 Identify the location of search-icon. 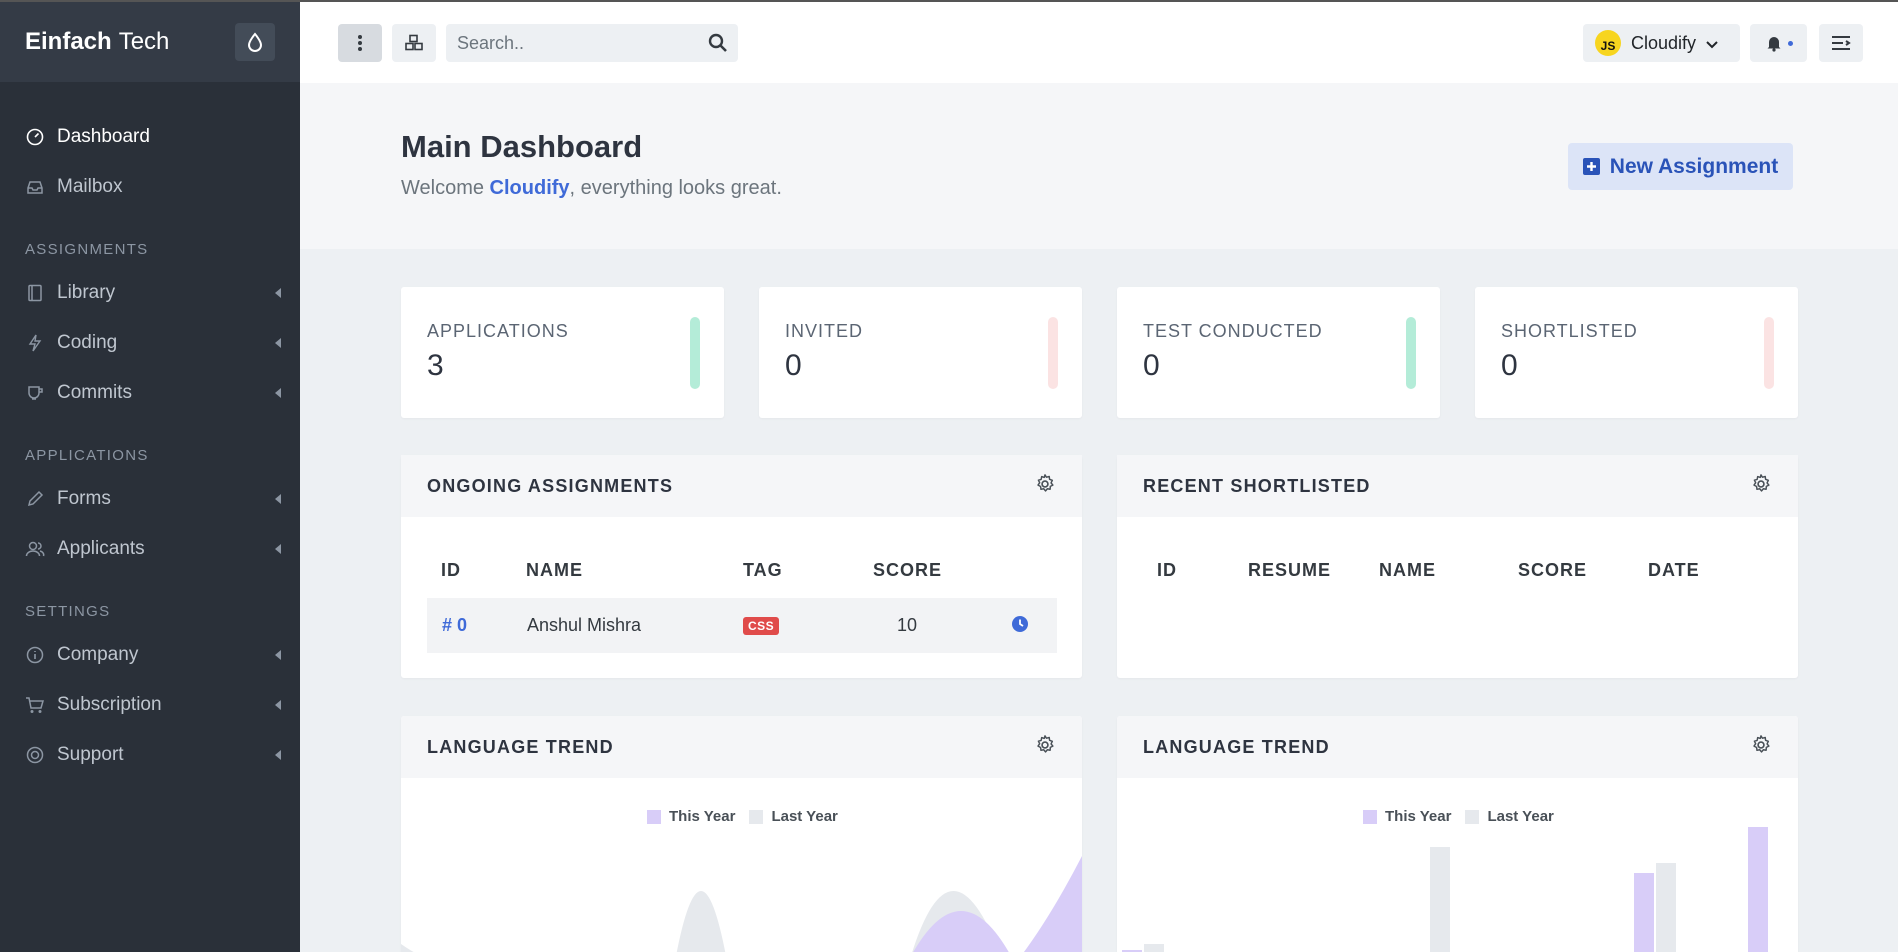
(718, 45).